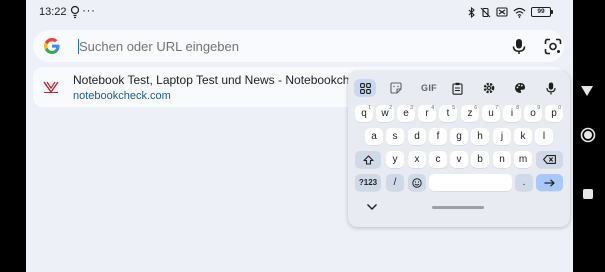 The width and height of the screenshot is (605, 272). I want to click on key-a: a, so click(374, 136).